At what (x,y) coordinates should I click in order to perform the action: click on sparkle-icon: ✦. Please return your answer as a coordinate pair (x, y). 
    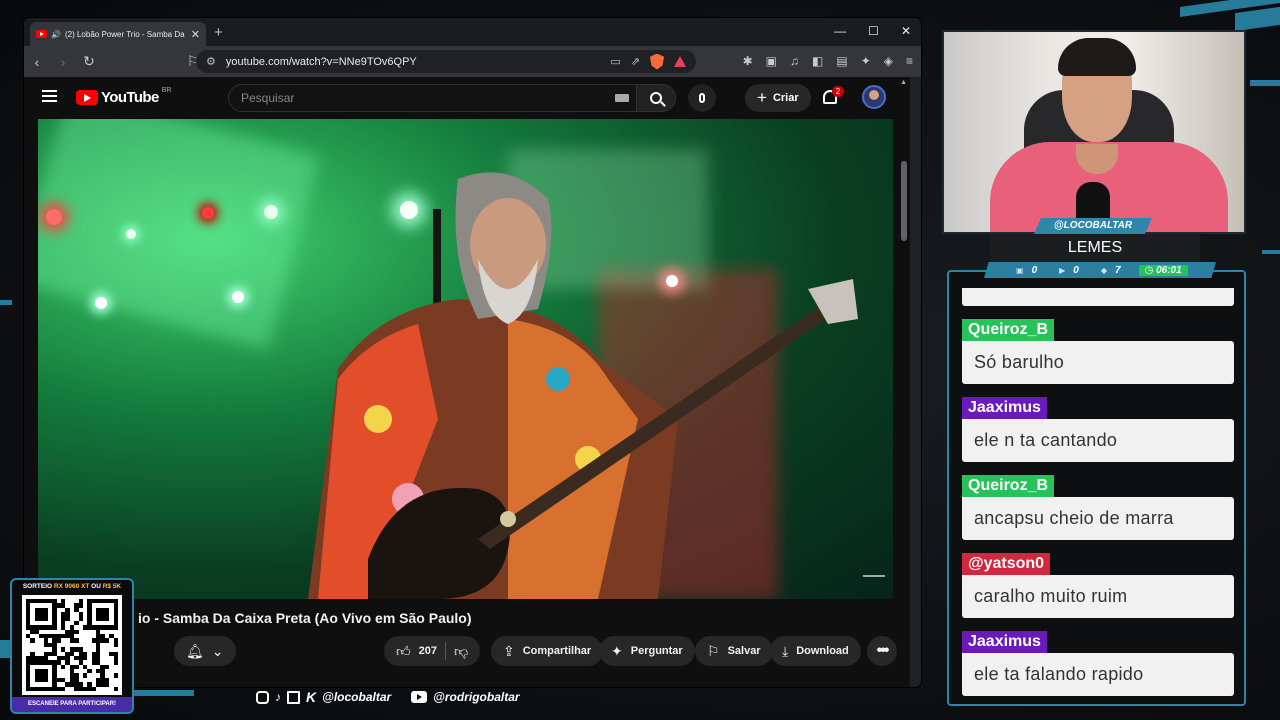
    Looking at the image, I should click on (617, 650).